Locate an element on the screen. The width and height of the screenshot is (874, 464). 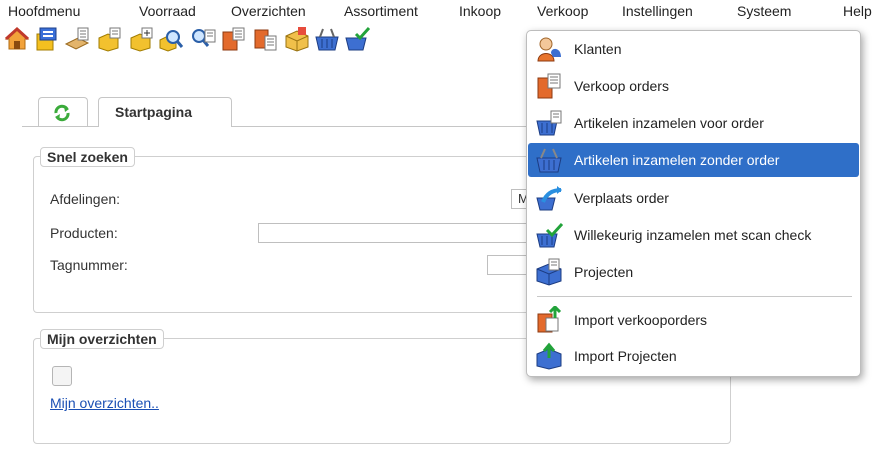
menu-item-inzamelen-voor-order: Artikelen inzamelen voor order is located at coordinates (693, 123).